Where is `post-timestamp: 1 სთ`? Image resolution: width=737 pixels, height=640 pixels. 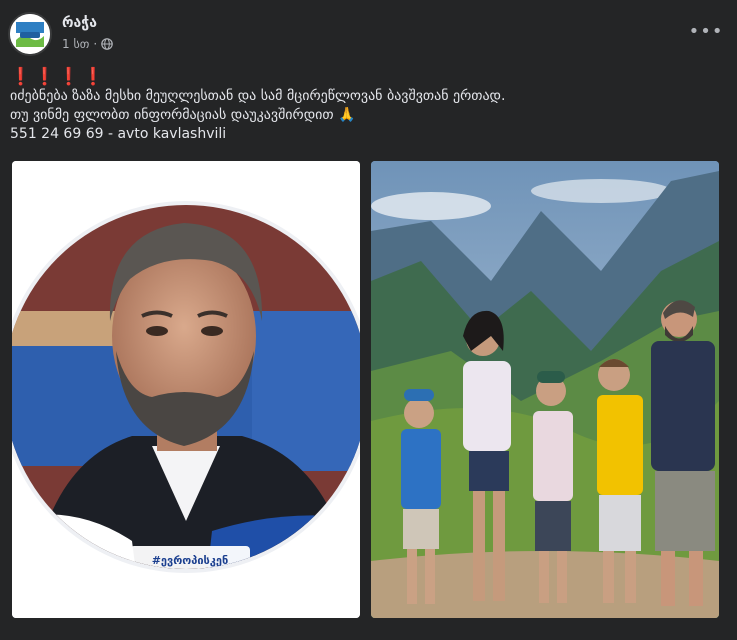
post-timestamp: 1 სთ is located at coordinates (75, 44).